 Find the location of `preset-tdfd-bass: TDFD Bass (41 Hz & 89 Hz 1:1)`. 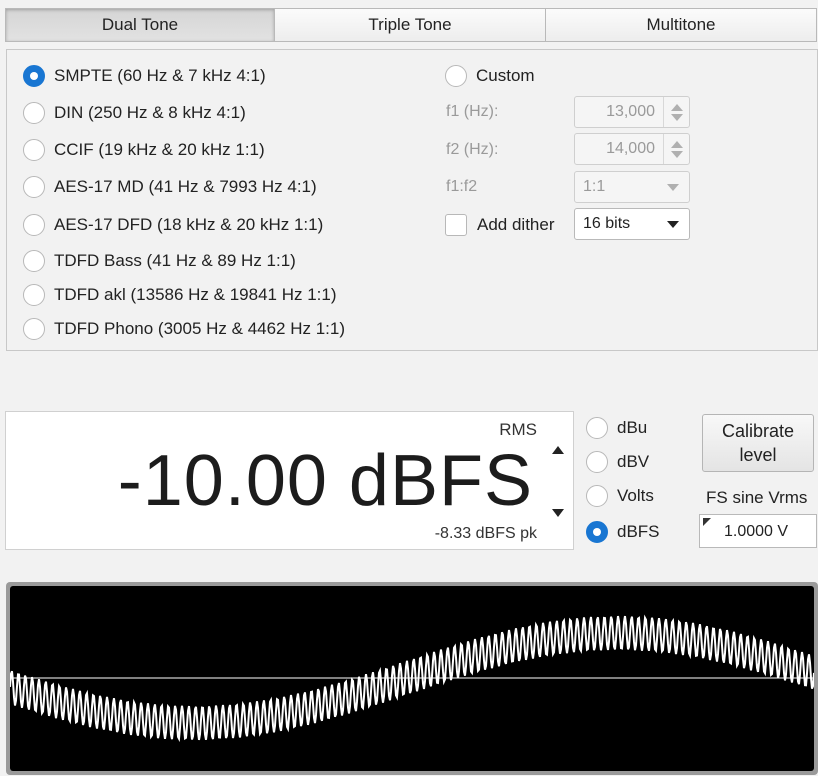

preset-tdfd-bass: TDFD Bass (41 Hz & 89 Hz 1:1) is located at coordinates (159, 261).